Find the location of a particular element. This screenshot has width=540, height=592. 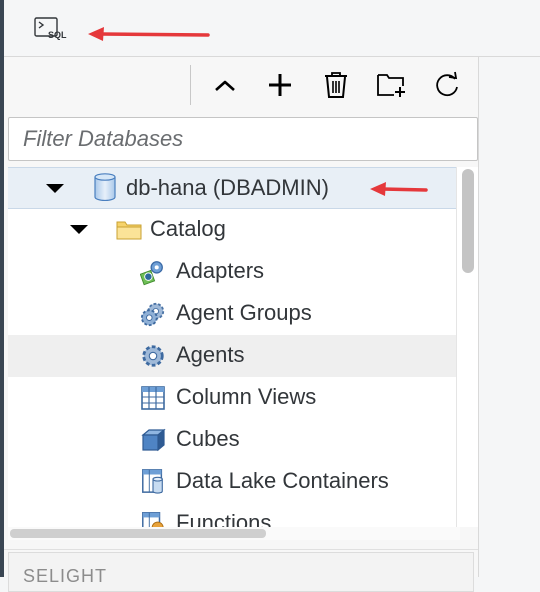

sql-console-button: SQL is located at coordinates (53, 29).